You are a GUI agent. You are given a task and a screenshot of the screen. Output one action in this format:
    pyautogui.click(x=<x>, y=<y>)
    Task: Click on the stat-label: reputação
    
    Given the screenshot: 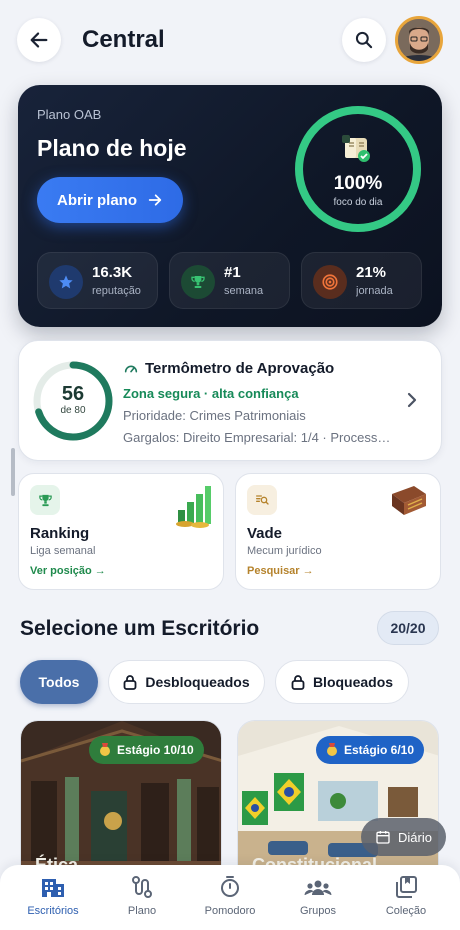 What is the action you would take?
    pyautogui.click(x=116, y=291)
    